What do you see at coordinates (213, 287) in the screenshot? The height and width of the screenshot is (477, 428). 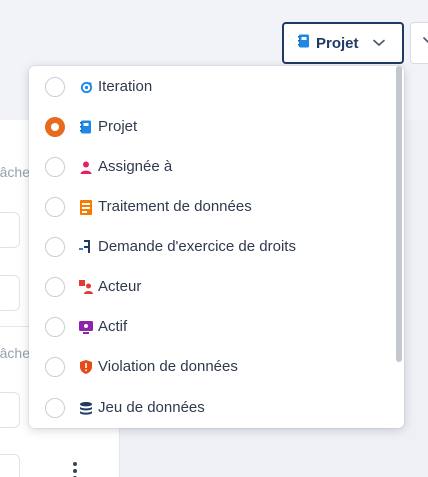 I see `option-acteur: Acteur` at bounding box center [213, 287].